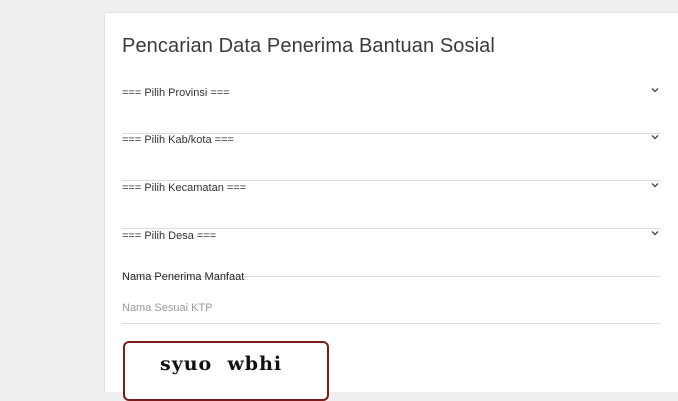  I want to click on district-select: === Pilih Kecamatan ===, so click(391, 205).